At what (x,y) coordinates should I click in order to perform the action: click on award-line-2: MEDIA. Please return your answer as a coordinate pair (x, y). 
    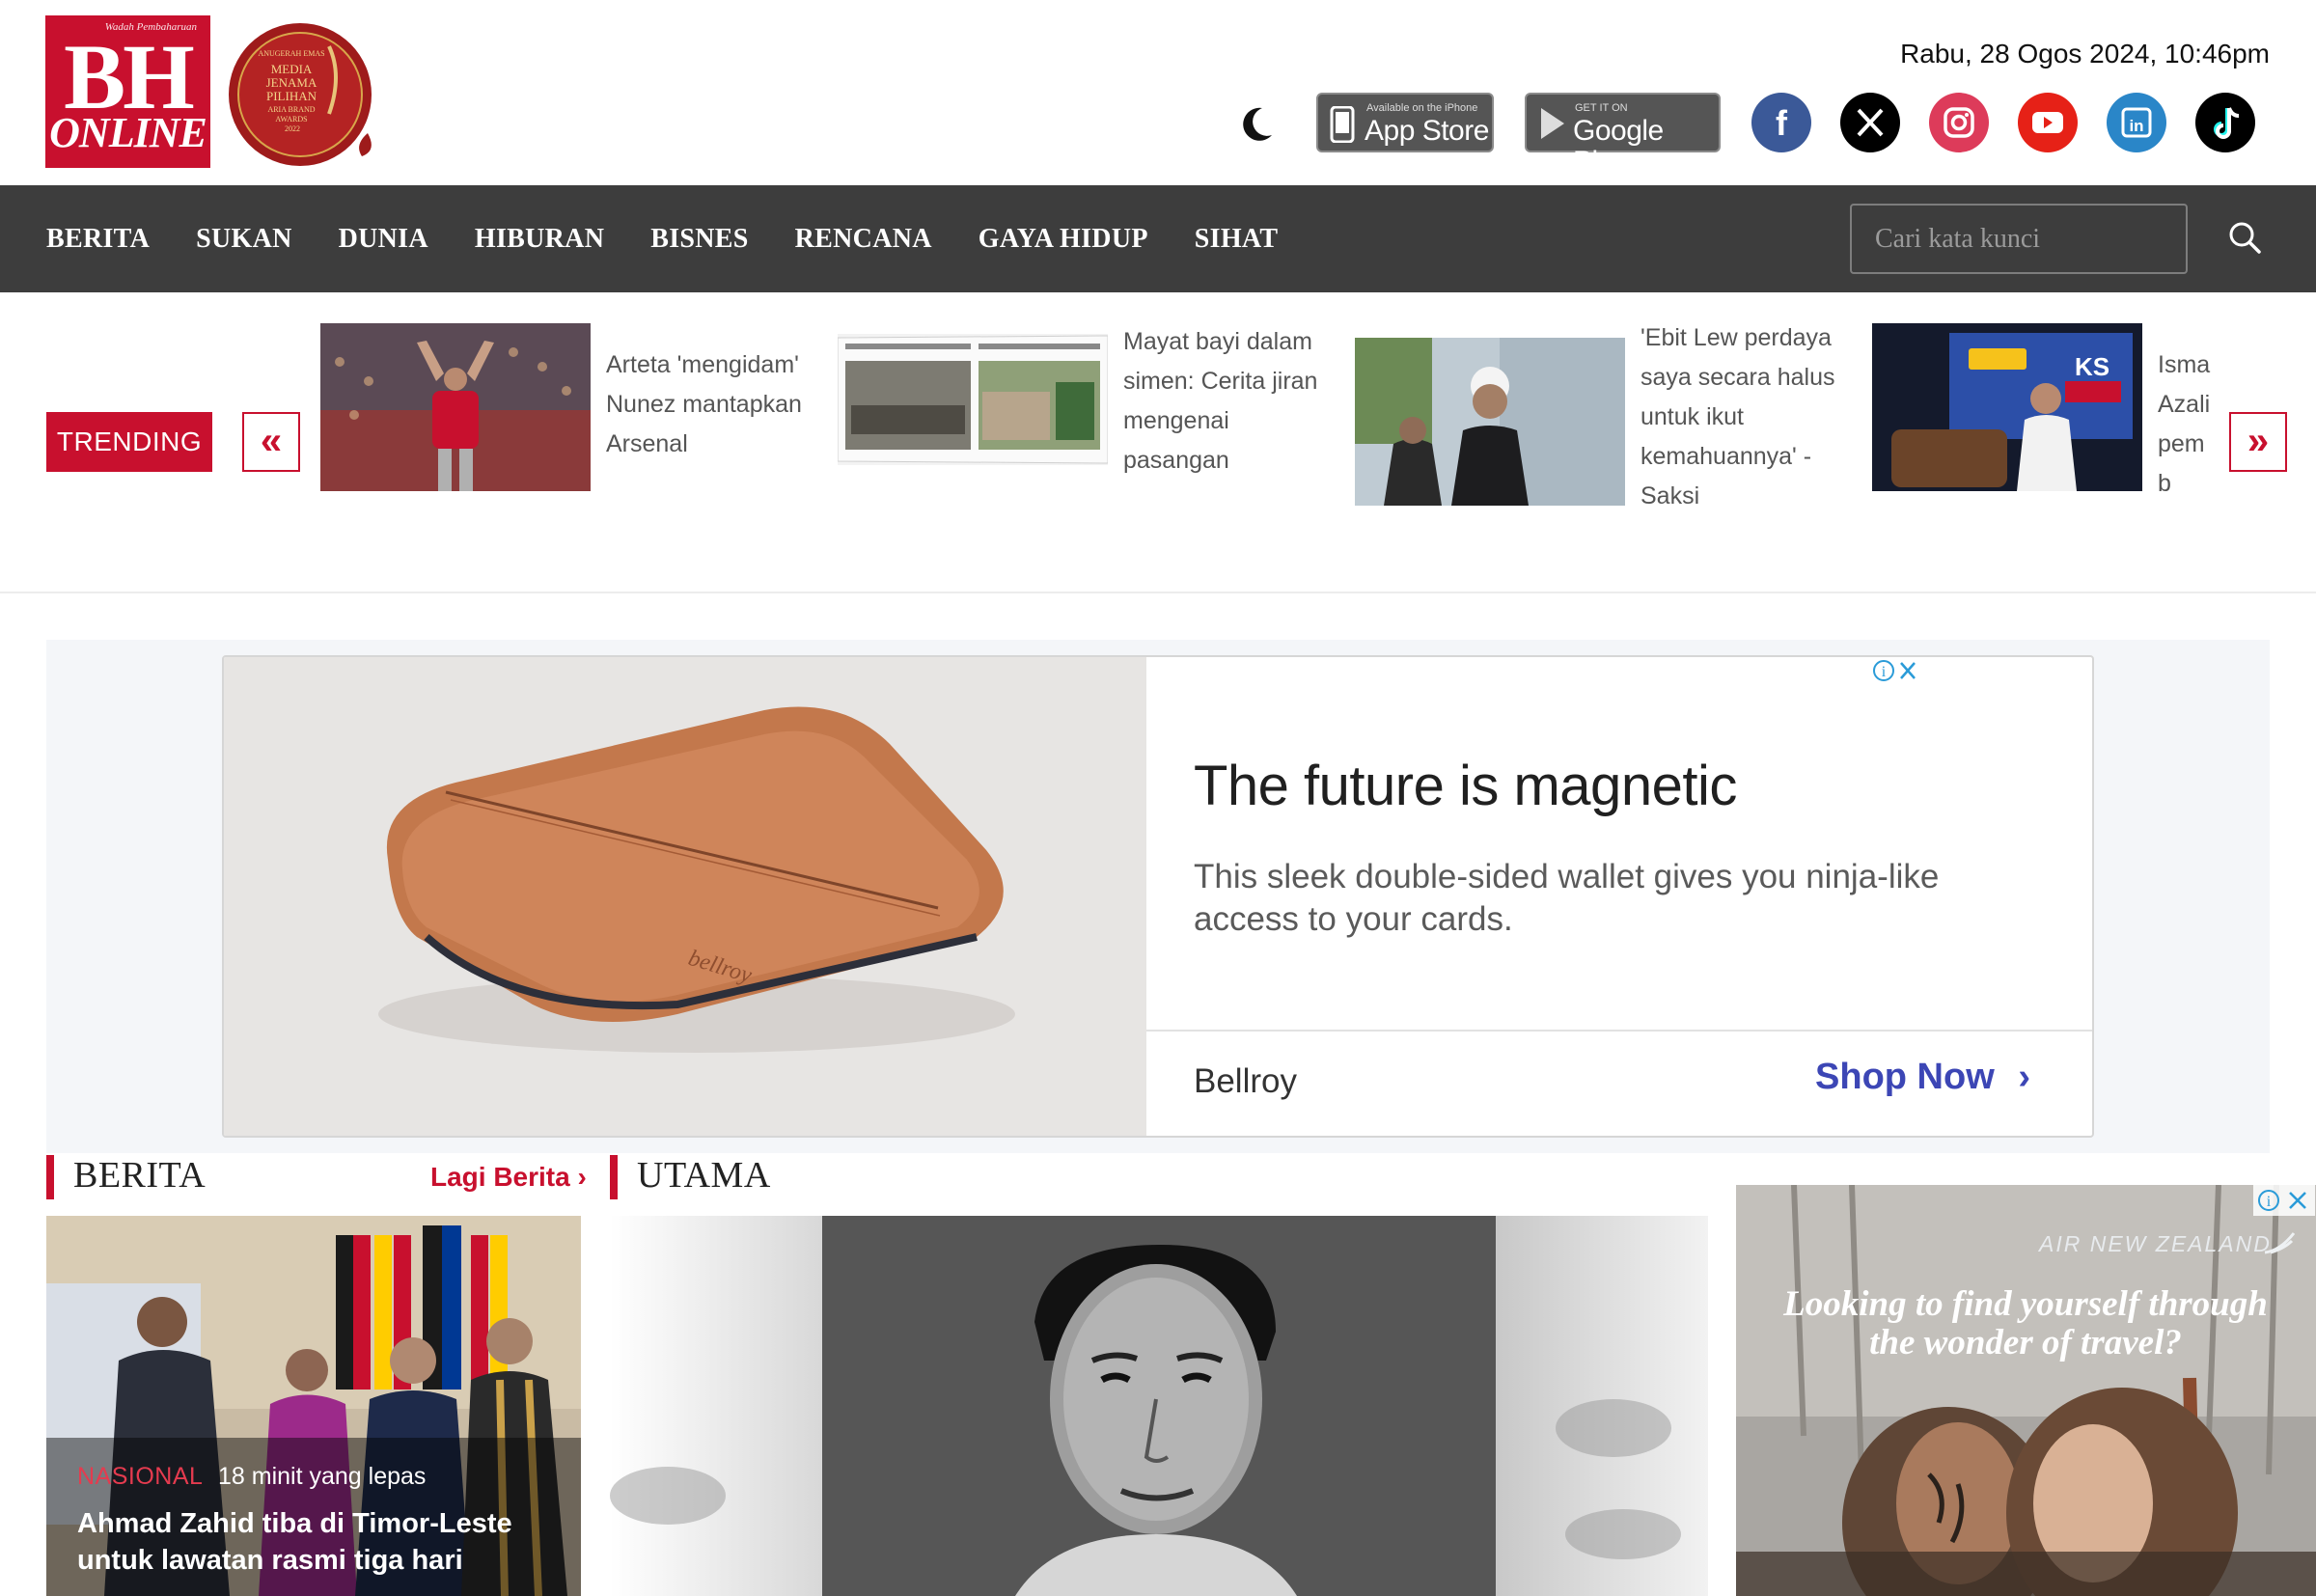
    Looking at the image, I should click on (292, 69).